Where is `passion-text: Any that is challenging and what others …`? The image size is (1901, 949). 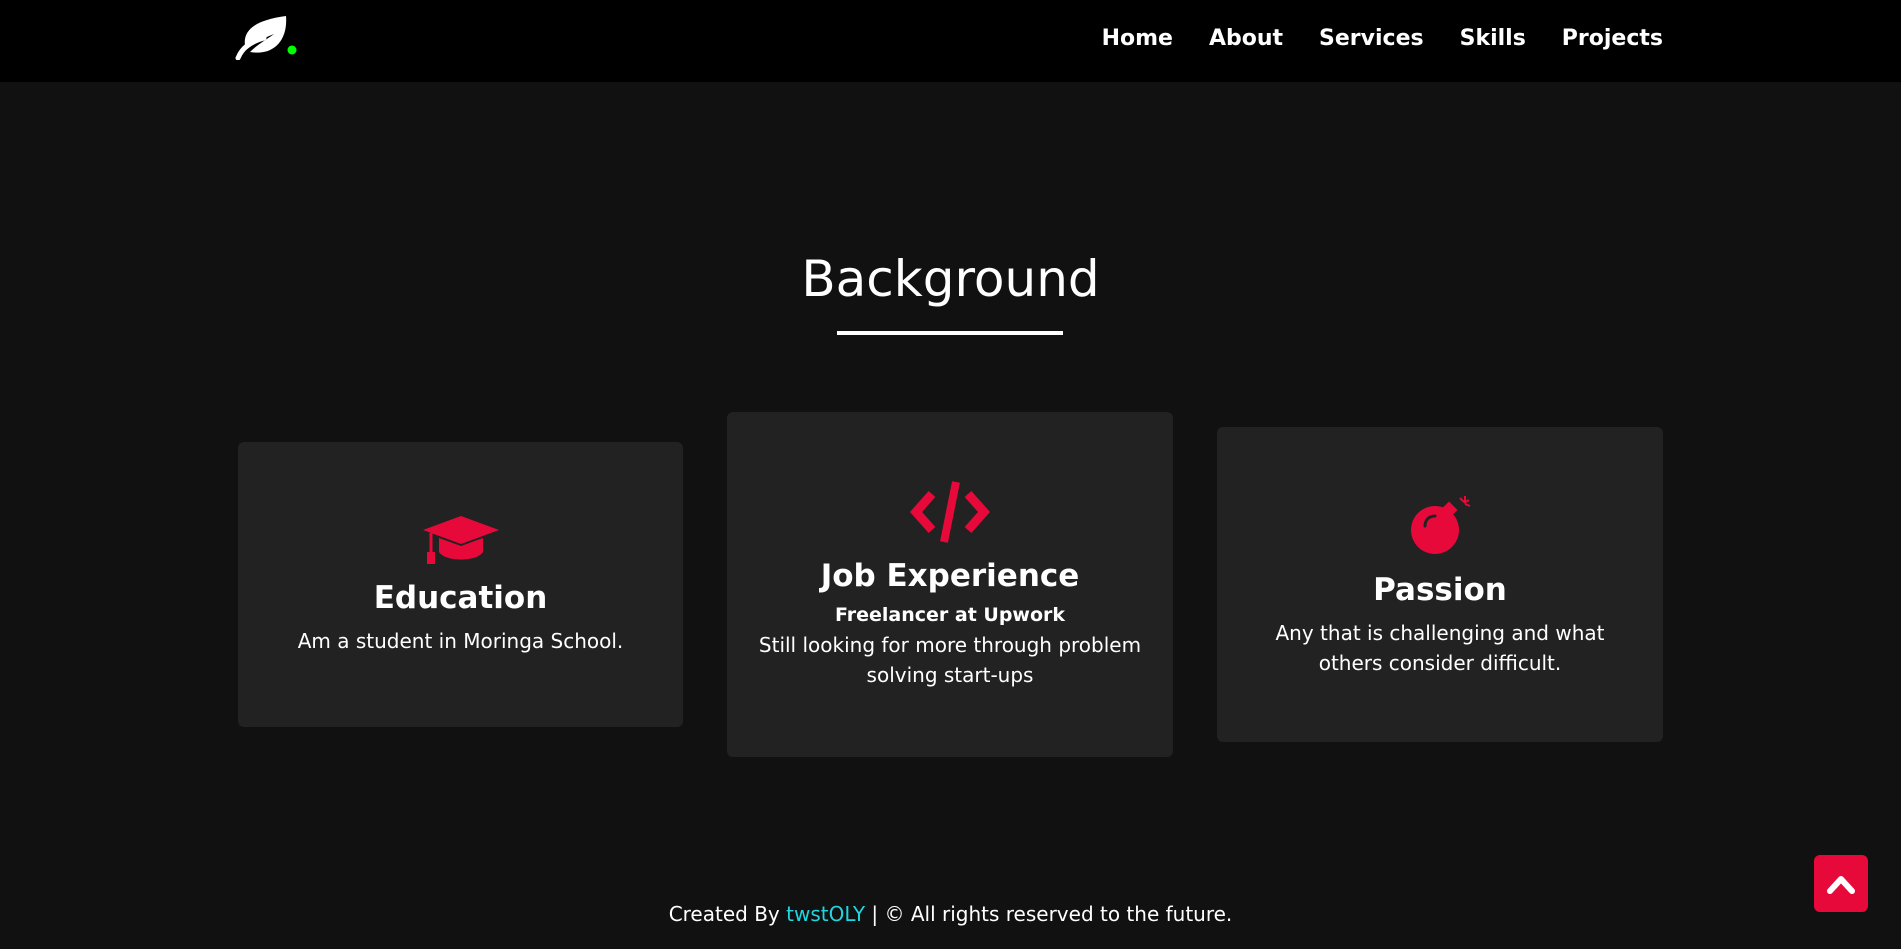 passion-text: Any that is challenging and what others … is located at coordinates (1440, 647).